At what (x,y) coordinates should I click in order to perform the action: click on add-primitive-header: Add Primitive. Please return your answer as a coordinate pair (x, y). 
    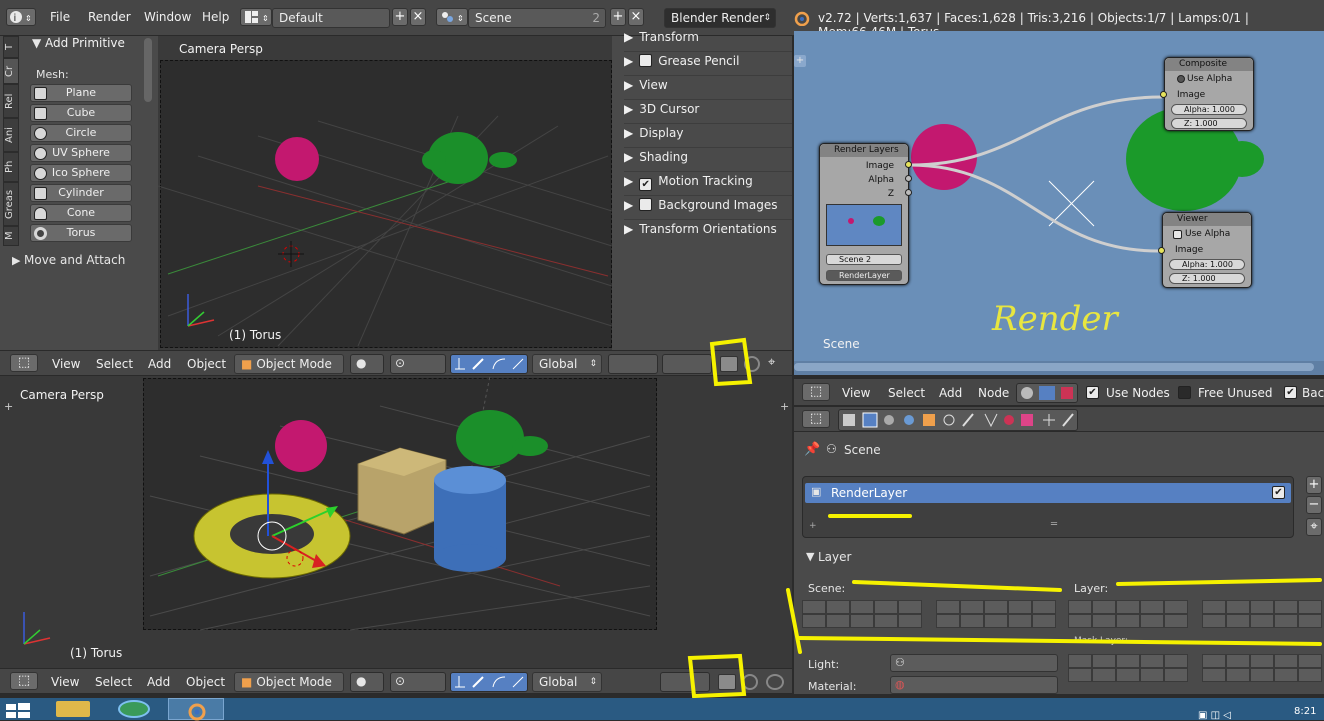
    Looking at the image, I should click on (85, 43).